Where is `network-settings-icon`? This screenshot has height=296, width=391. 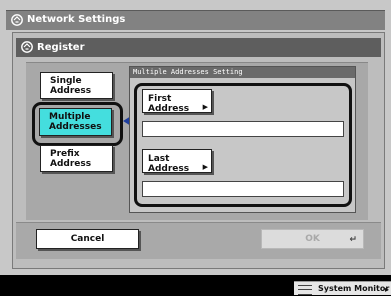
network-settings-icon is located at coordinates (17, 20).